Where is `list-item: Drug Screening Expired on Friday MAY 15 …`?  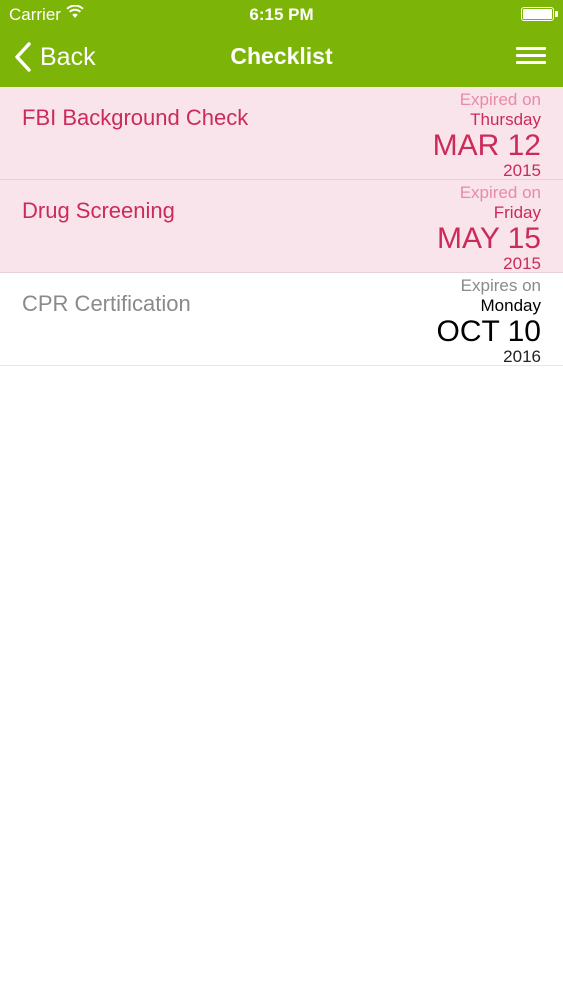
list-item: Drug Screening Expired on Friday MAY 15 … is located at coordinates (281, 226).